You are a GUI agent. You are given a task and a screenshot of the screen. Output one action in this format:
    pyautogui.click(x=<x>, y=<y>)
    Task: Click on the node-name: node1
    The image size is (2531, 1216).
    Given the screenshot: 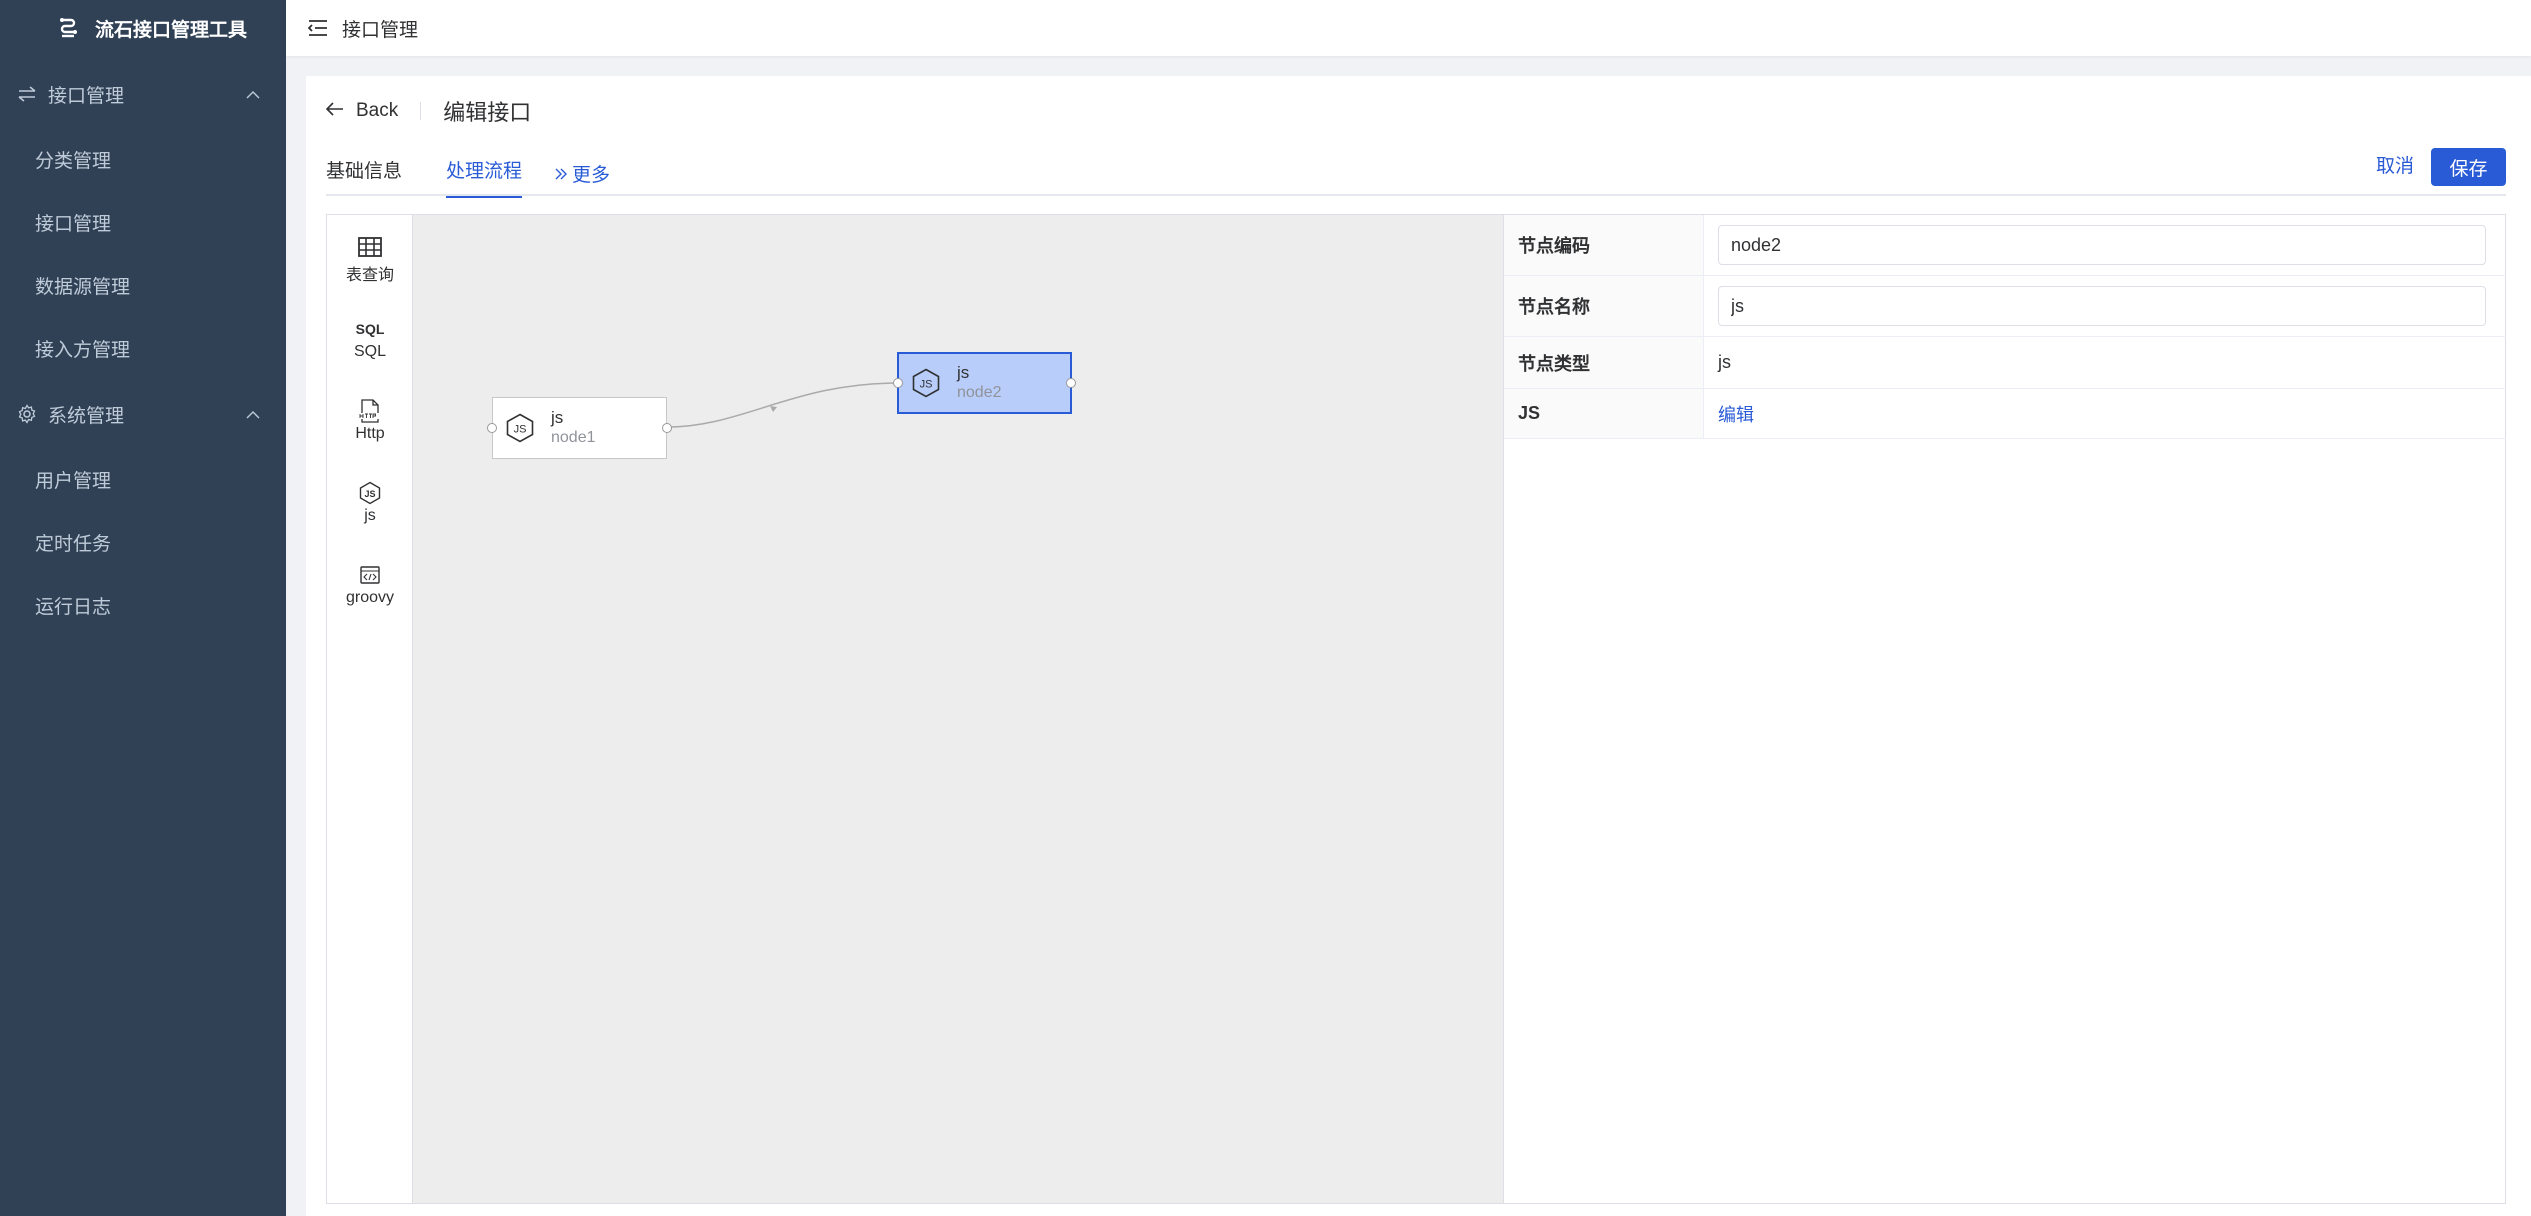 What is the action you would take?
    pyautogui.click(x=573, y=437)
    